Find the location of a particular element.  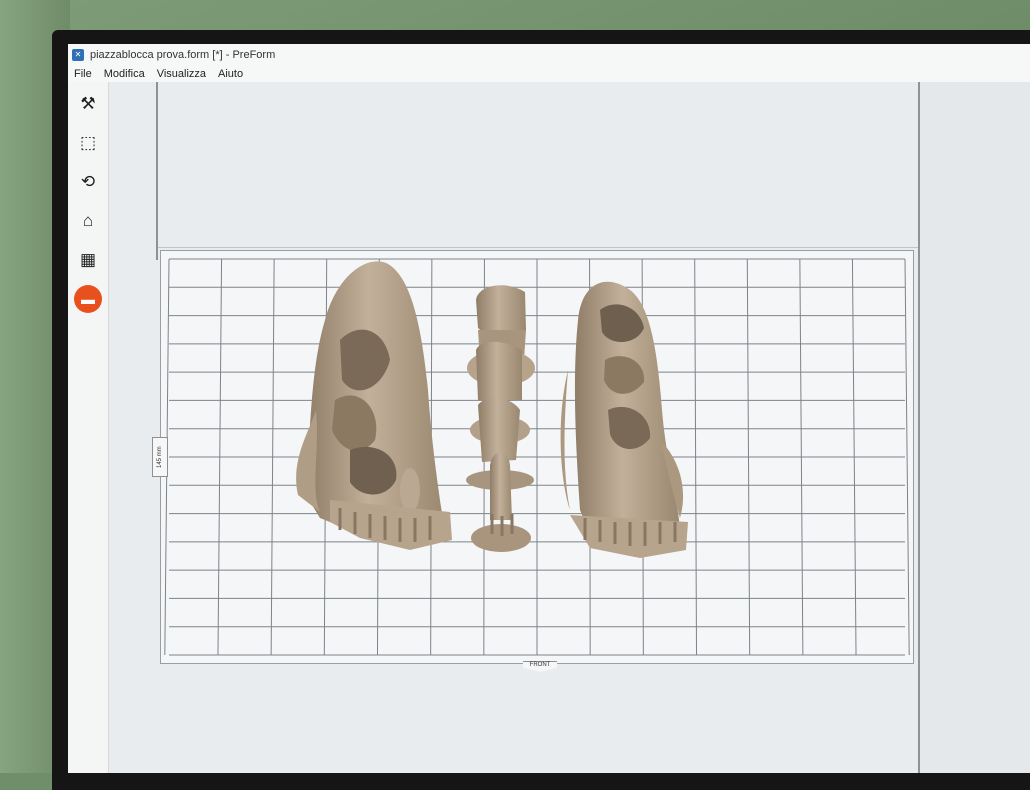

right-side-panel is located at coordinates (974, 427).